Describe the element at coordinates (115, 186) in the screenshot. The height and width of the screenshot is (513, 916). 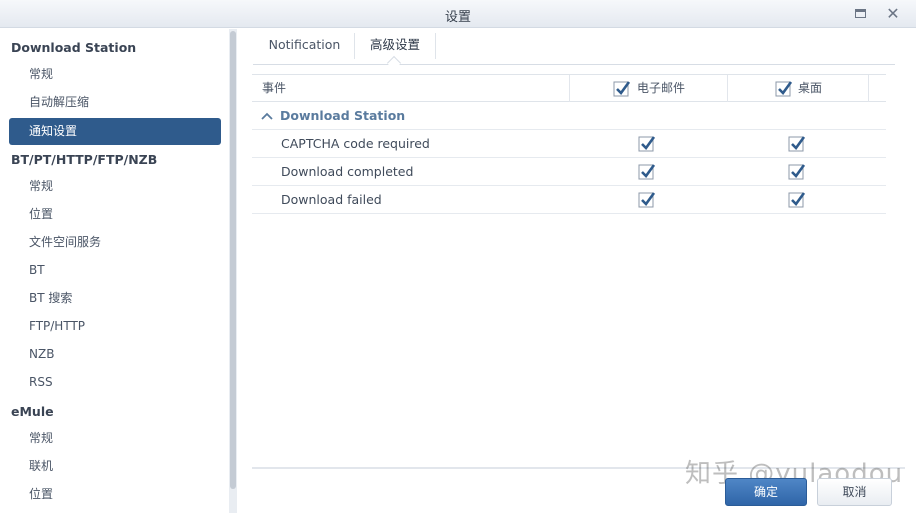
I see `sidebar-item-bt-general: 常规` at that location.